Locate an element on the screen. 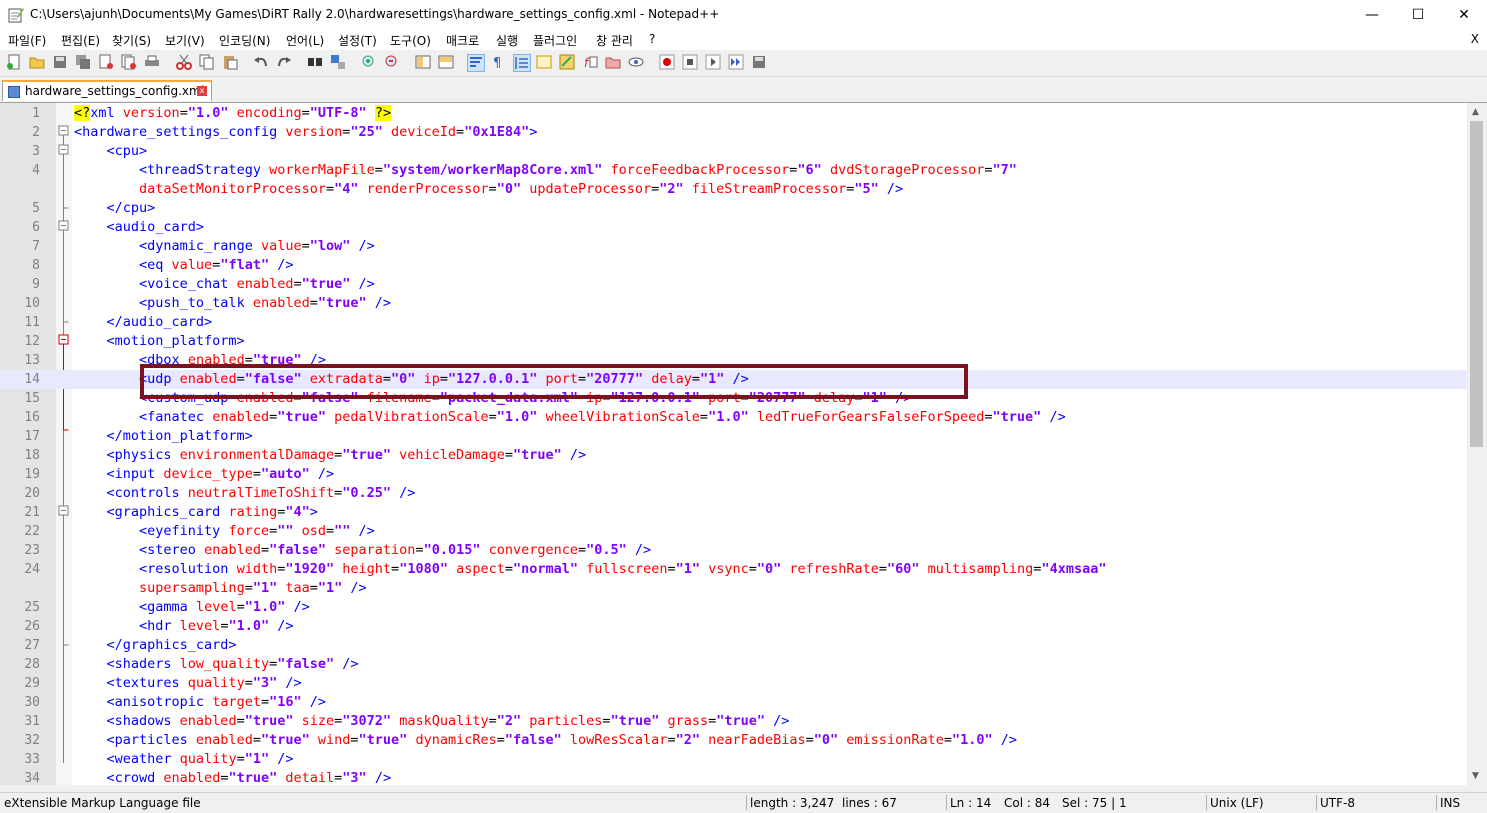  code-text: <input device_type="auto" /> is located at coordinates (204, 474).